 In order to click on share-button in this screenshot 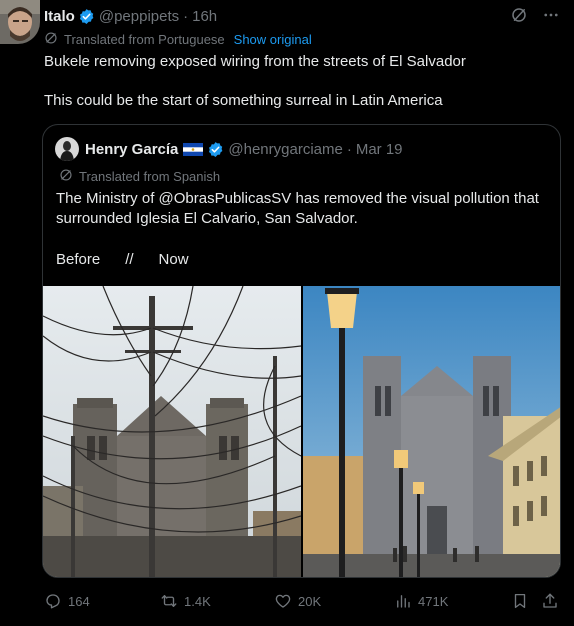, I will do `click(550, 601)`.